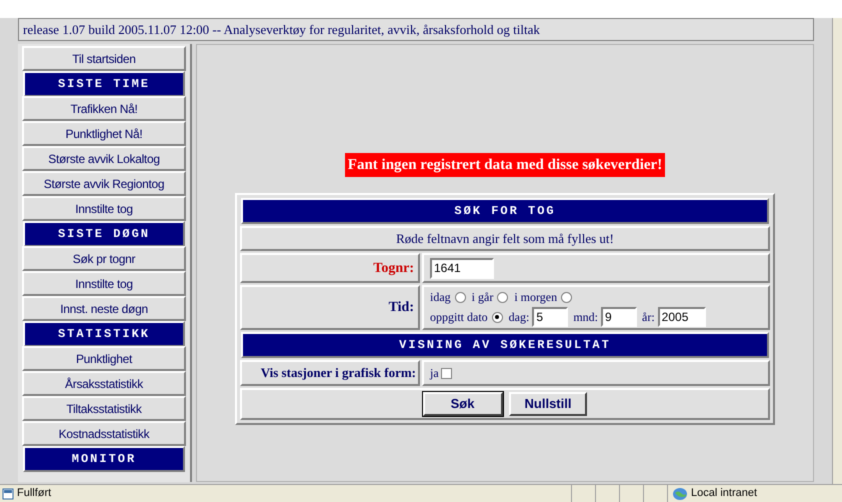 The height and width of the screenshot is (502, 842). Describe the element at coordinates (104, 83) in the screenshot. I see `section-heading: SISTE TIME` at that location.